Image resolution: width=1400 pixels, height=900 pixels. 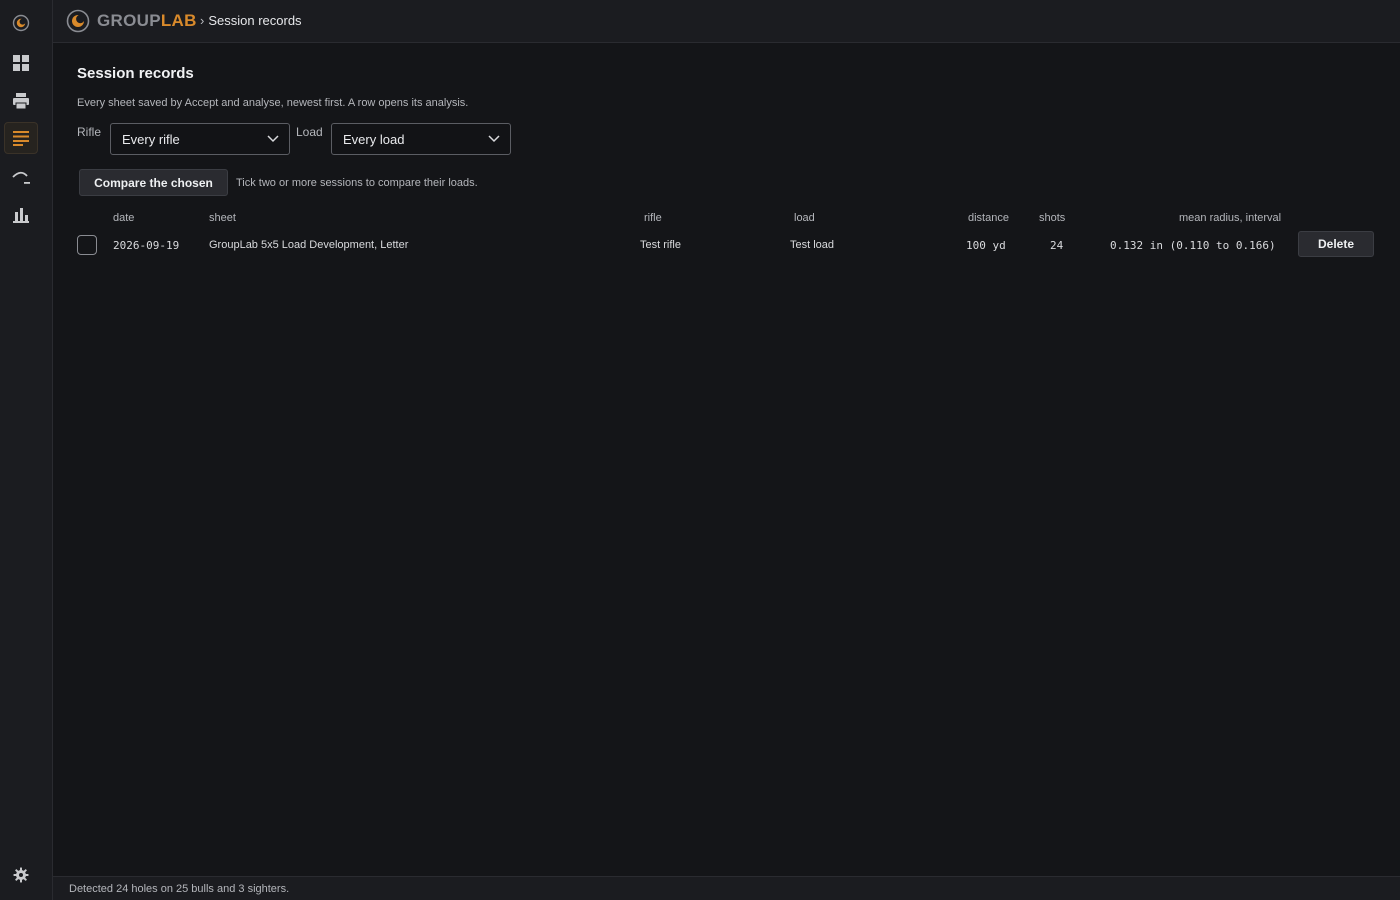 I want to click on list-icon, so click(x=21, y=138).